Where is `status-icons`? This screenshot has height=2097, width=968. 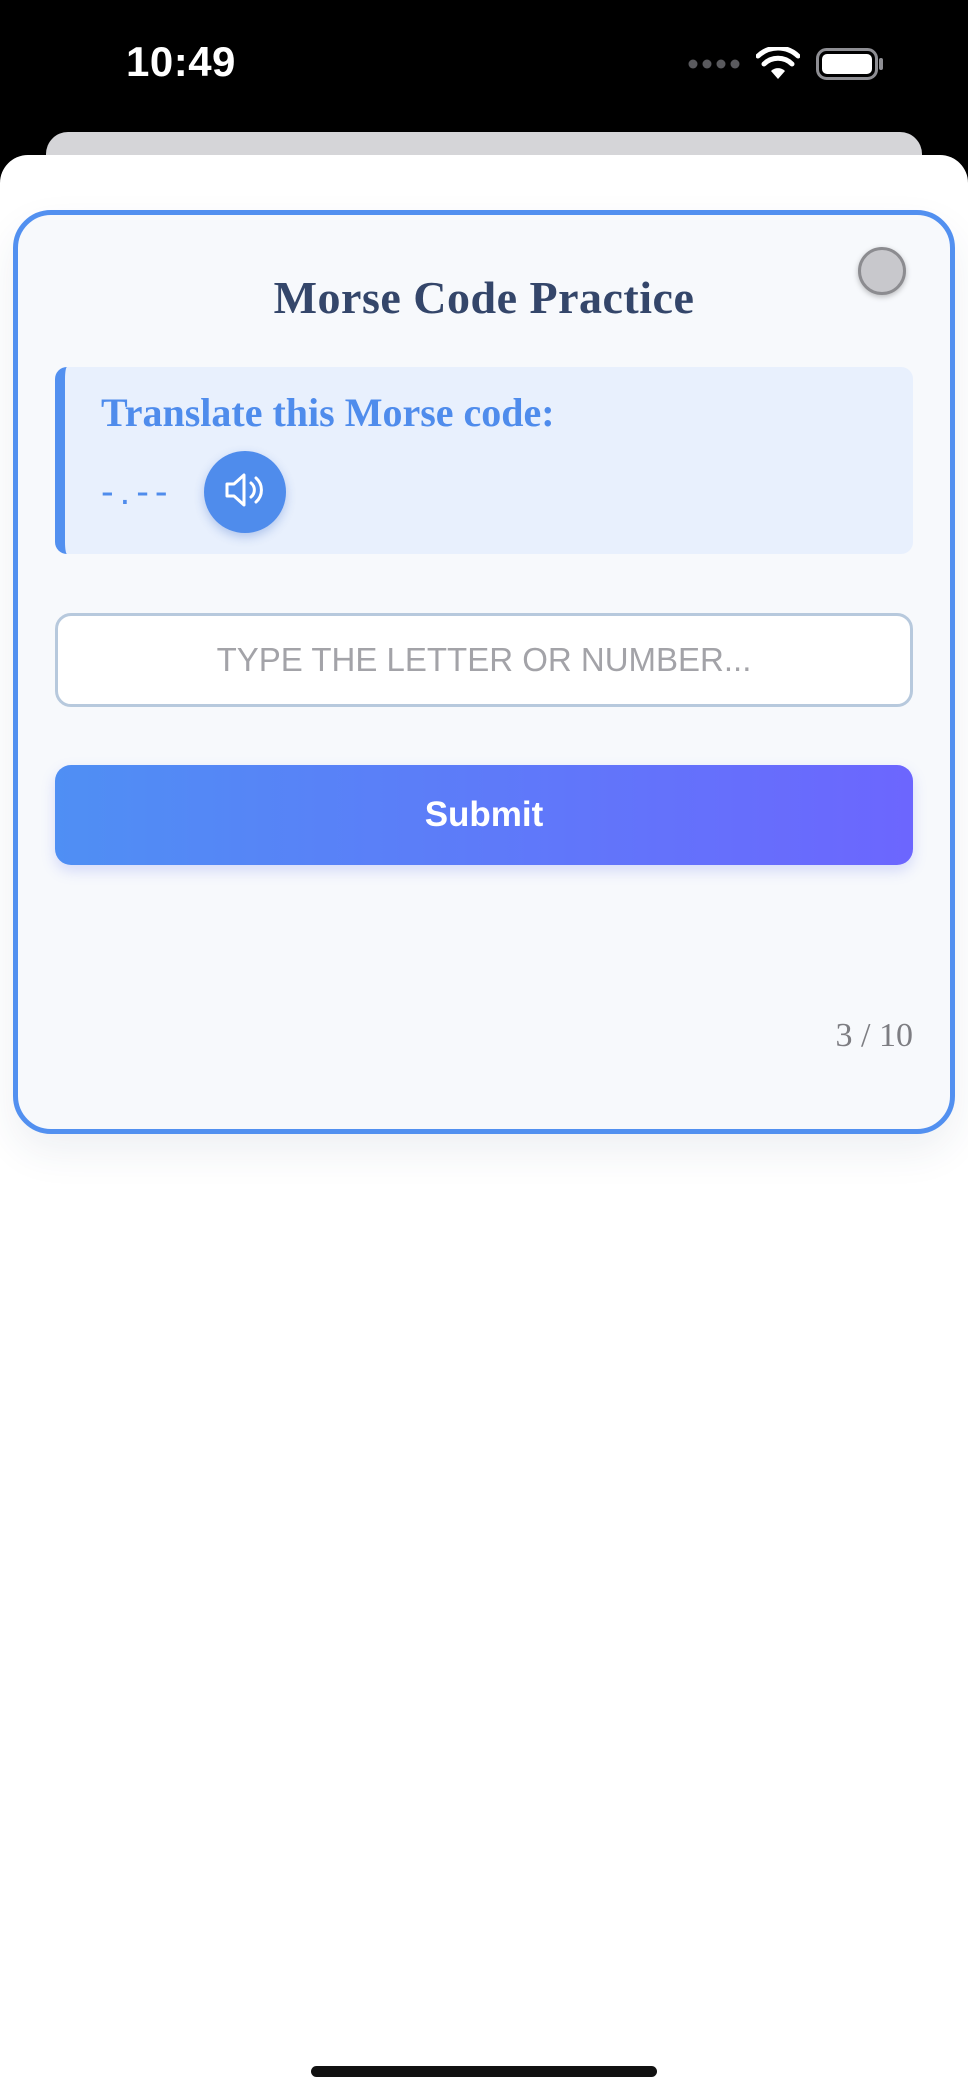
status-icons is located at coordinates (786, 65).